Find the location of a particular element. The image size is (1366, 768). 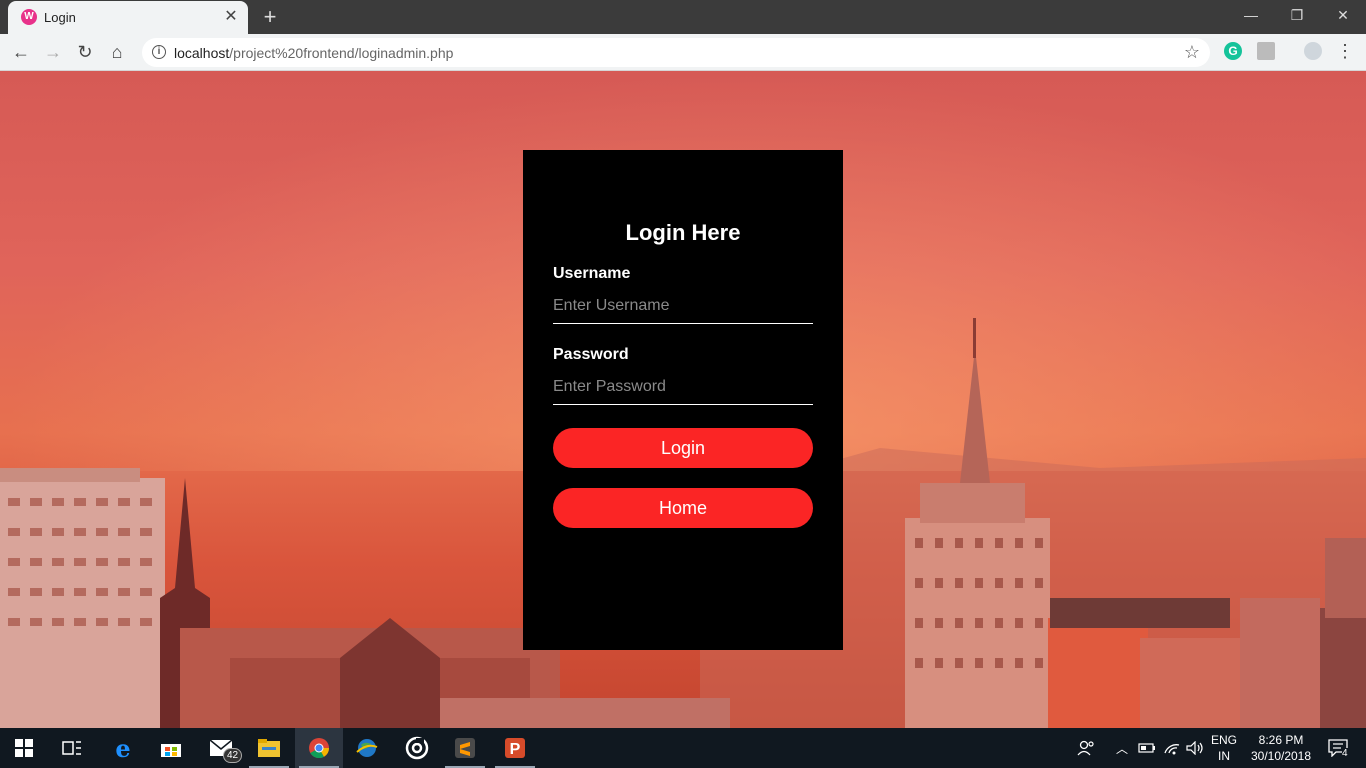

battery-icon is located at coordinates (1147, 748).